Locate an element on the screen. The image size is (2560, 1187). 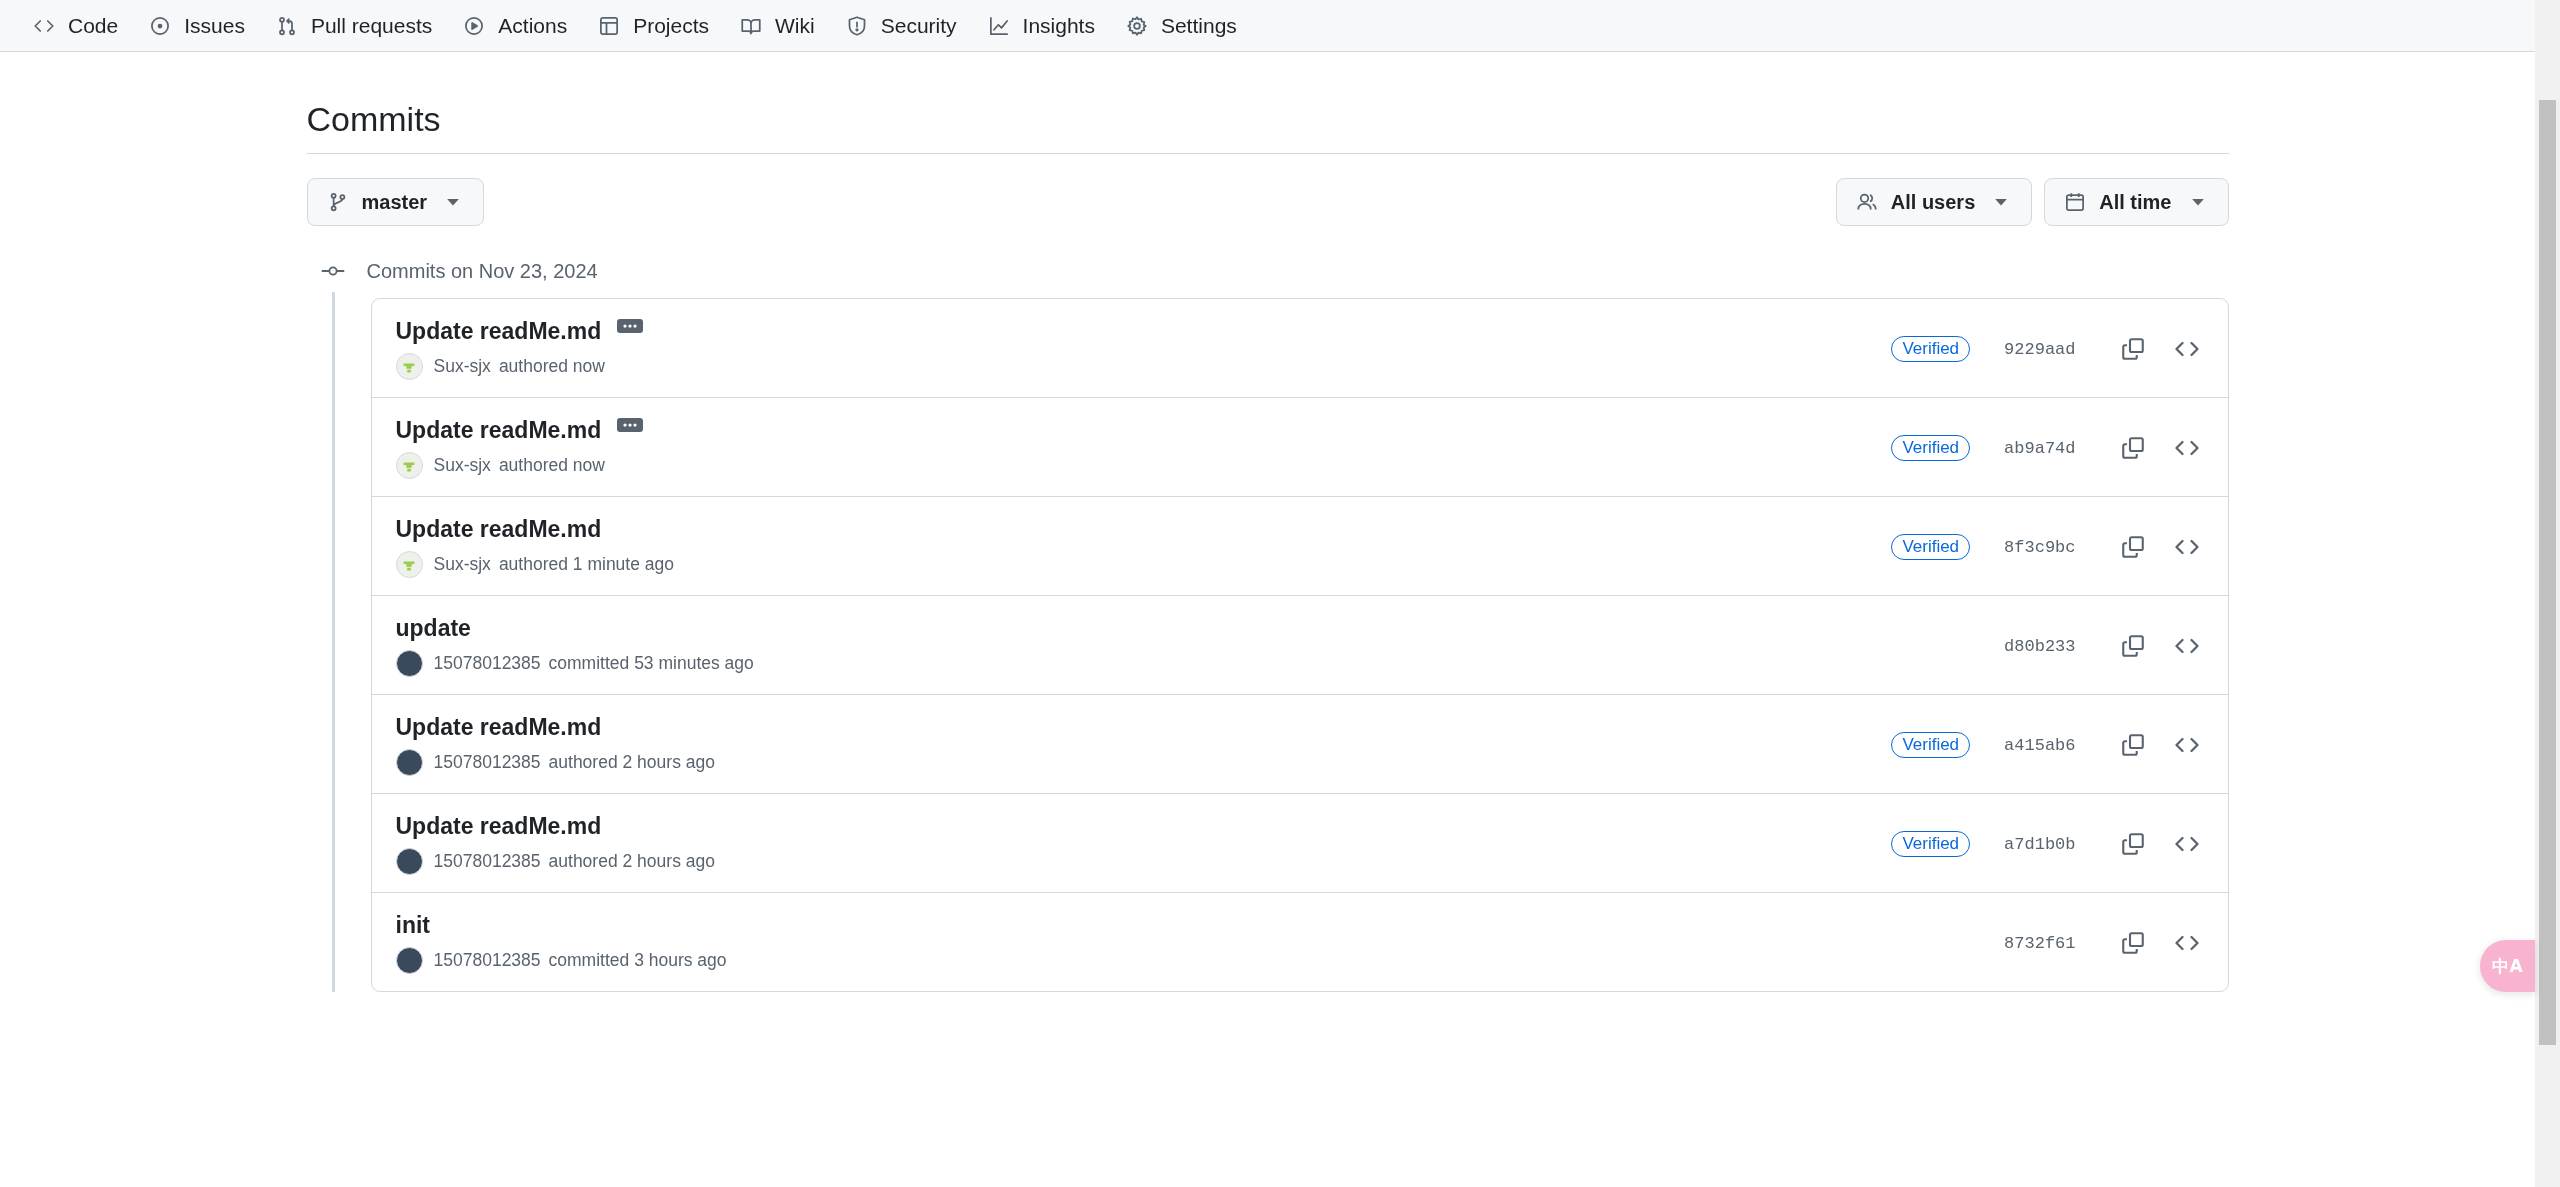
commit-sha-link: 8f3c9bc is located at coordinates (2040, 547).